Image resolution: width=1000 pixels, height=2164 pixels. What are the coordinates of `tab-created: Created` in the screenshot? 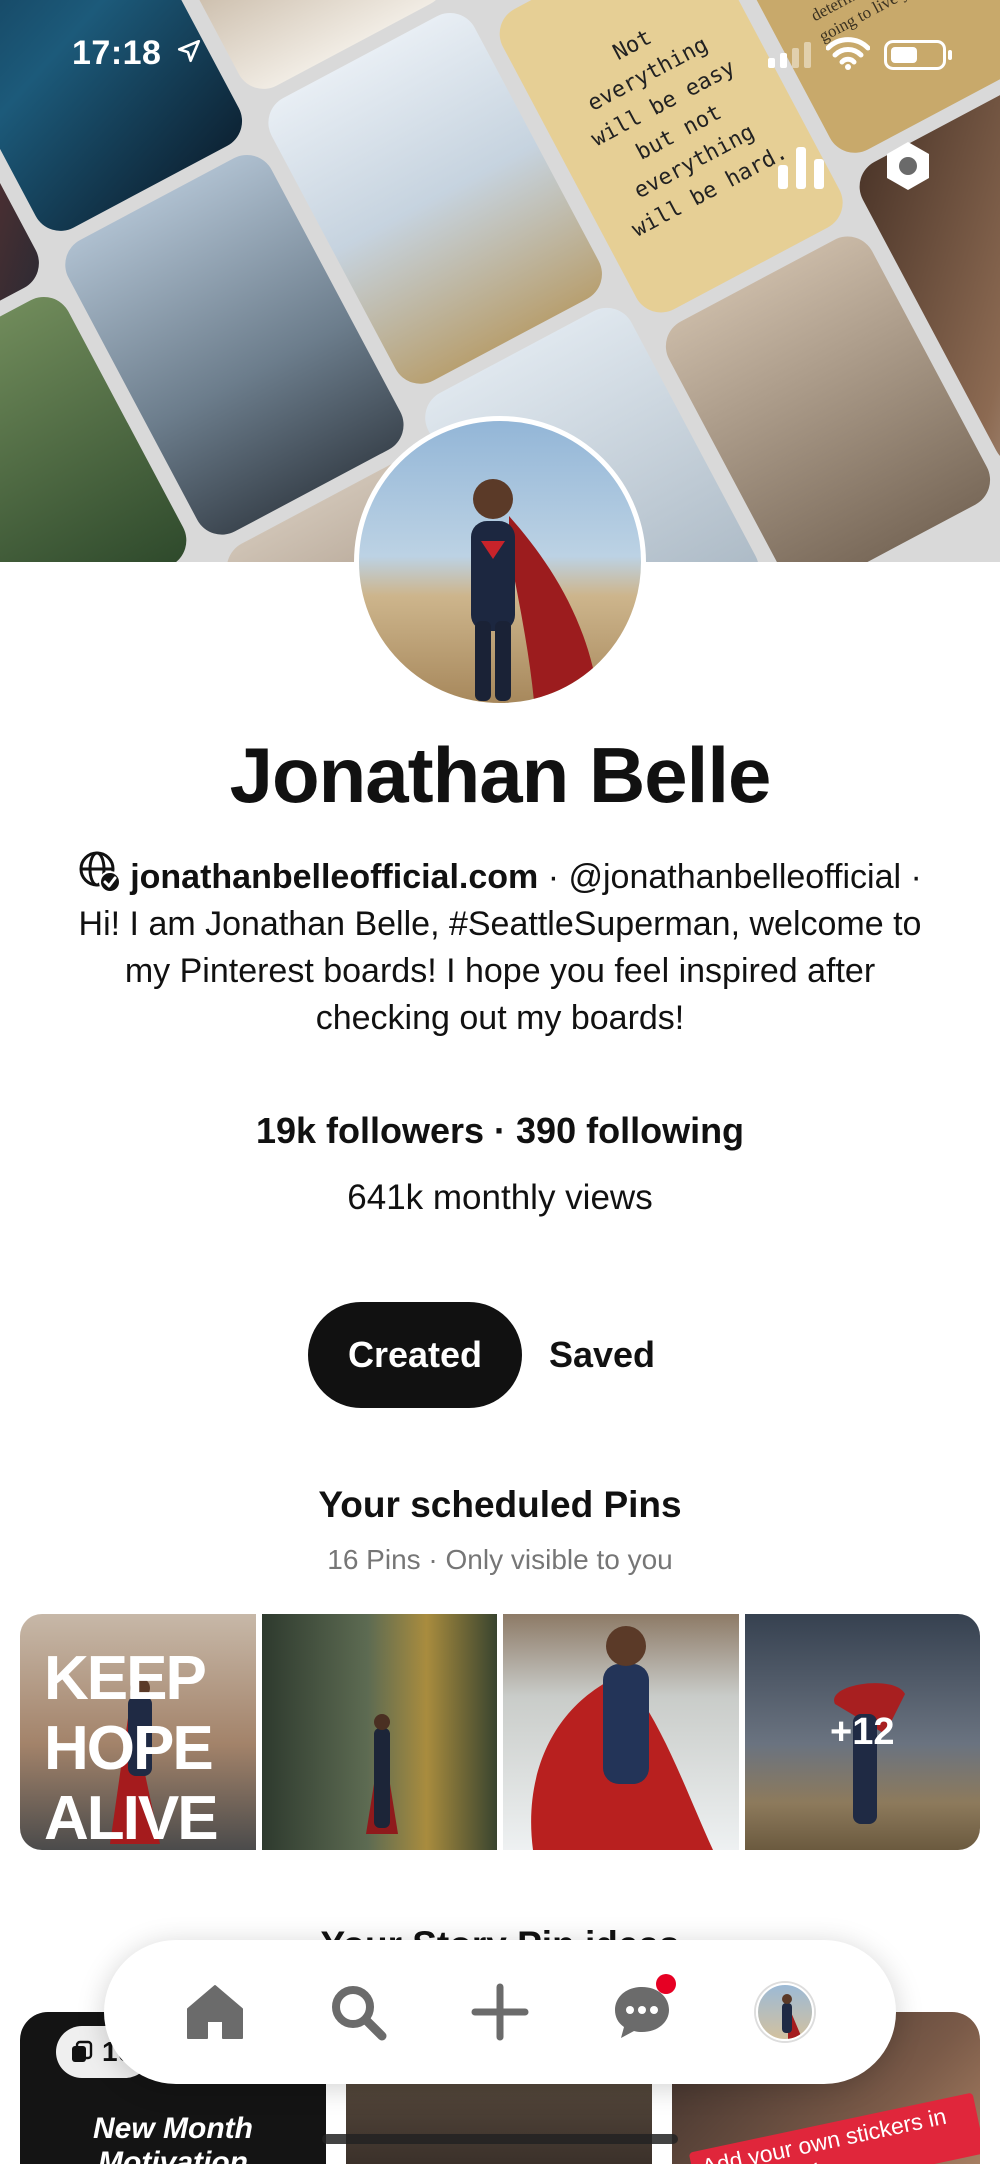 It's located at (415, 1355).